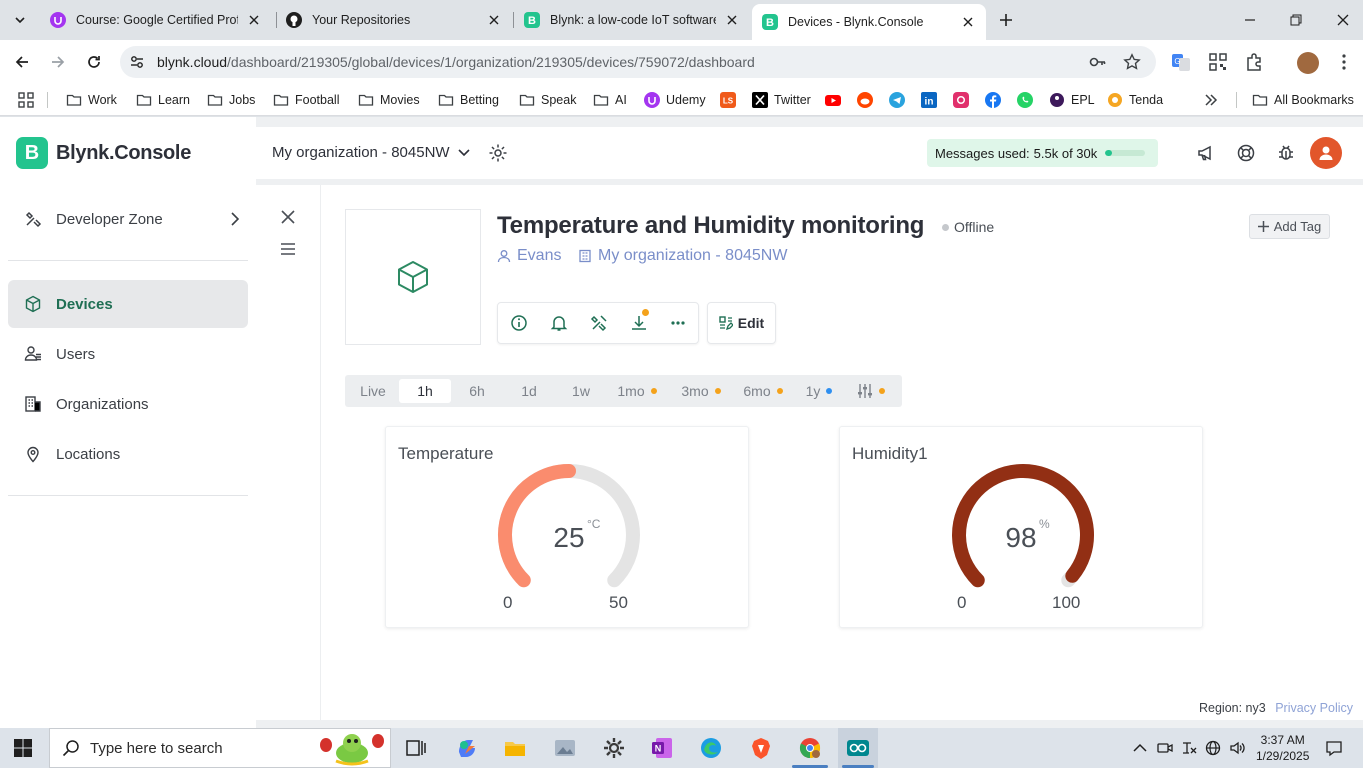 The image size is (1363, 768). What do you see at coordinates (425, 391) in the screenshot?
I see `time-range-1h: 1h` at bounding box center [425, 391].